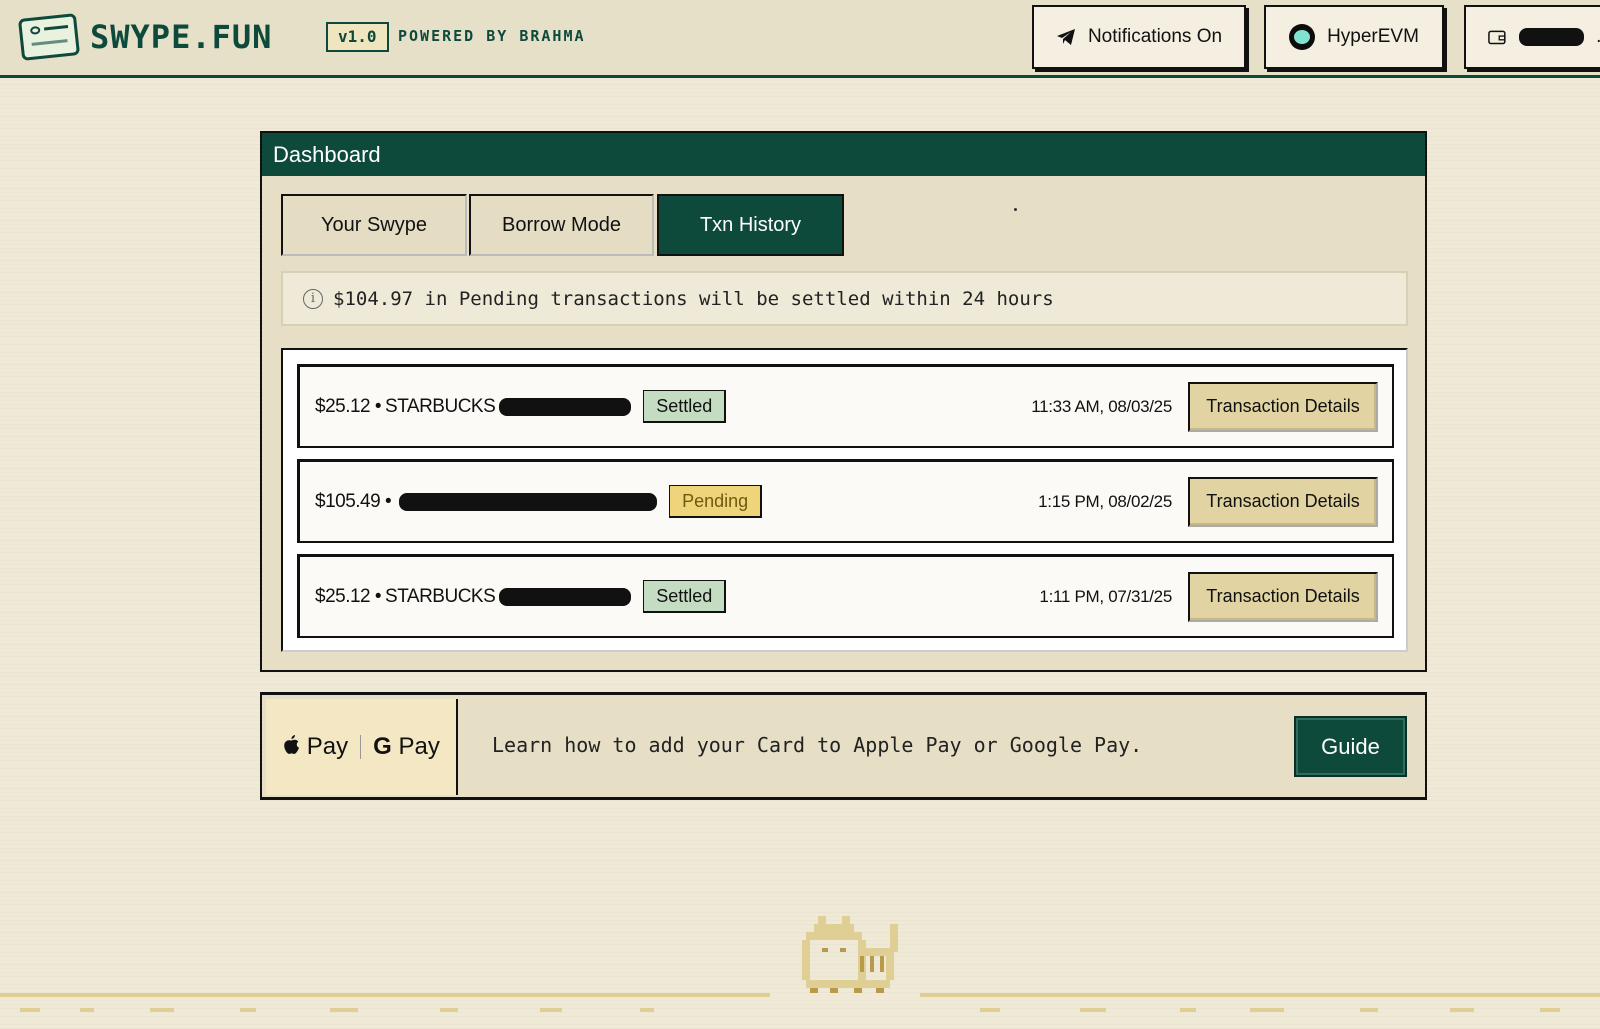  Describe the element at coordinates (374, 225) in the screenshot. I see `tab-your-swype: Your Swype` at that location.